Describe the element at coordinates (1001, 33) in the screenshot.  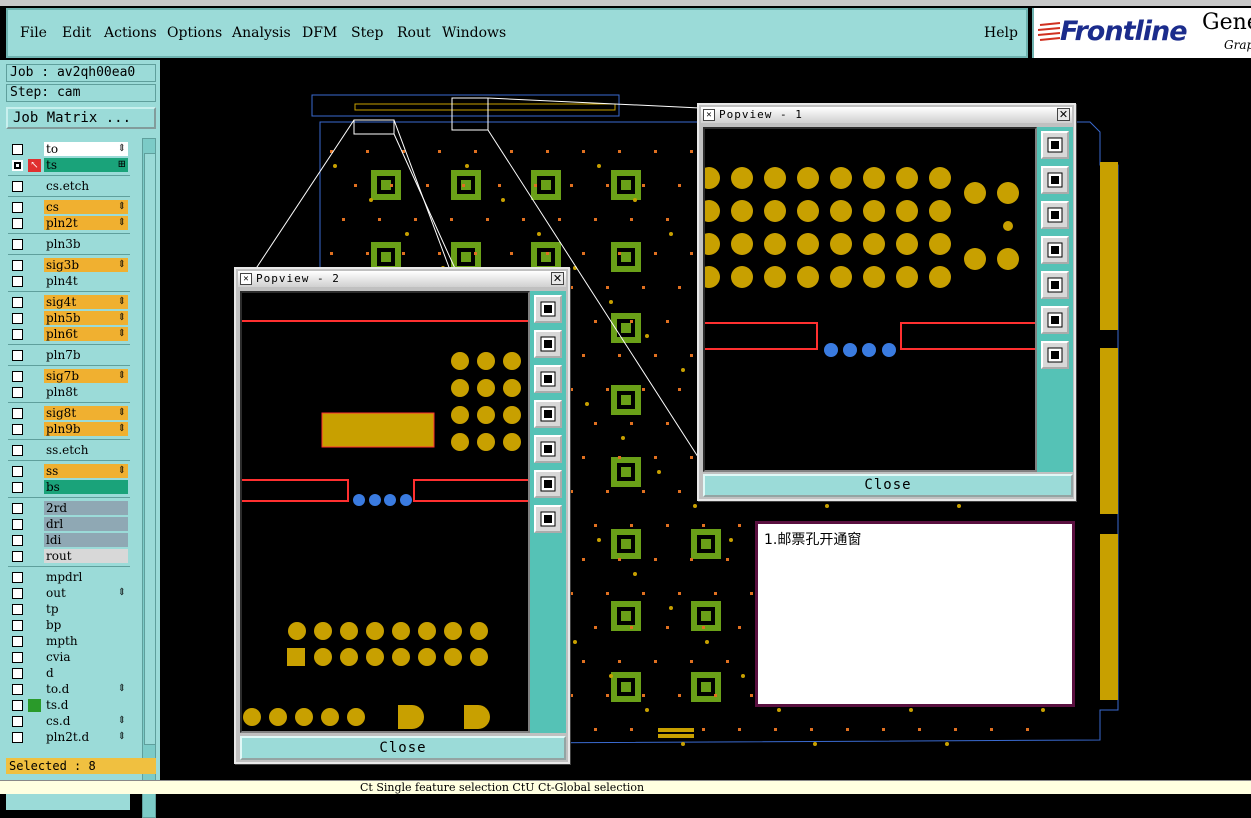
I see `menu-help: Help` at that location.